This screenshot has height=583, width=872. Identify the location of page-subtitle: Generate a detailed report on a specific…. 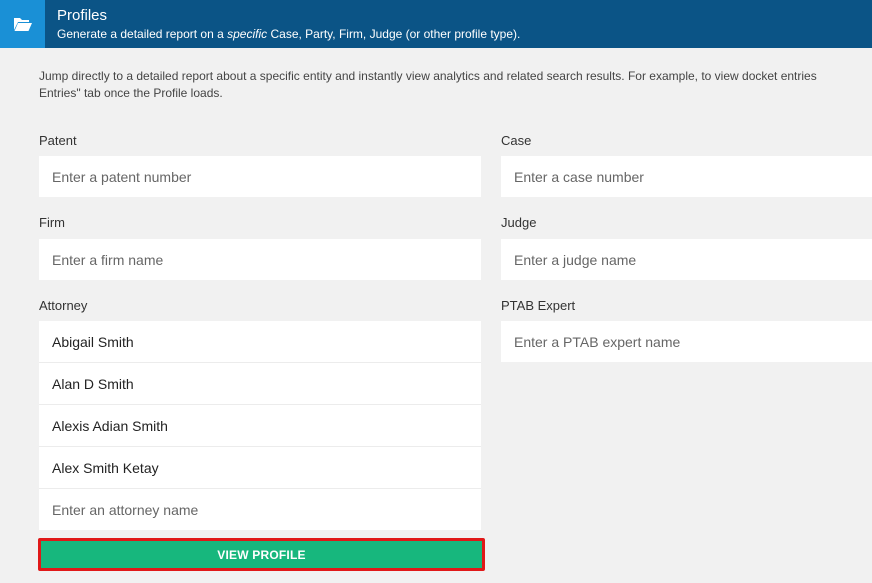
(289, 34).